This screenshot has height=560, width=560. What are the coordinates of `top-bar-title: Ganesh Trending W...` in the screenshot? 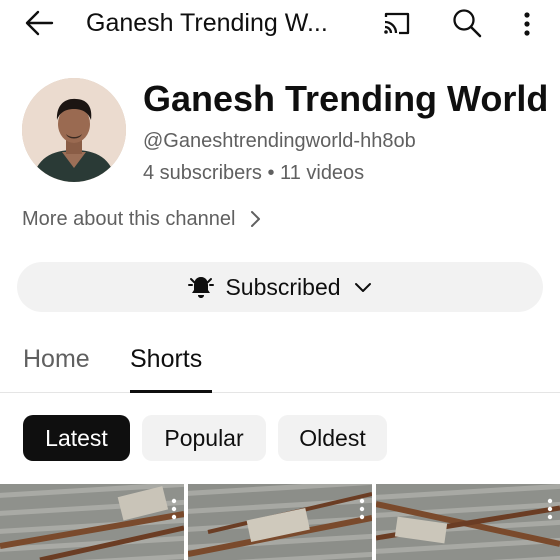 It's located at (207, 23).